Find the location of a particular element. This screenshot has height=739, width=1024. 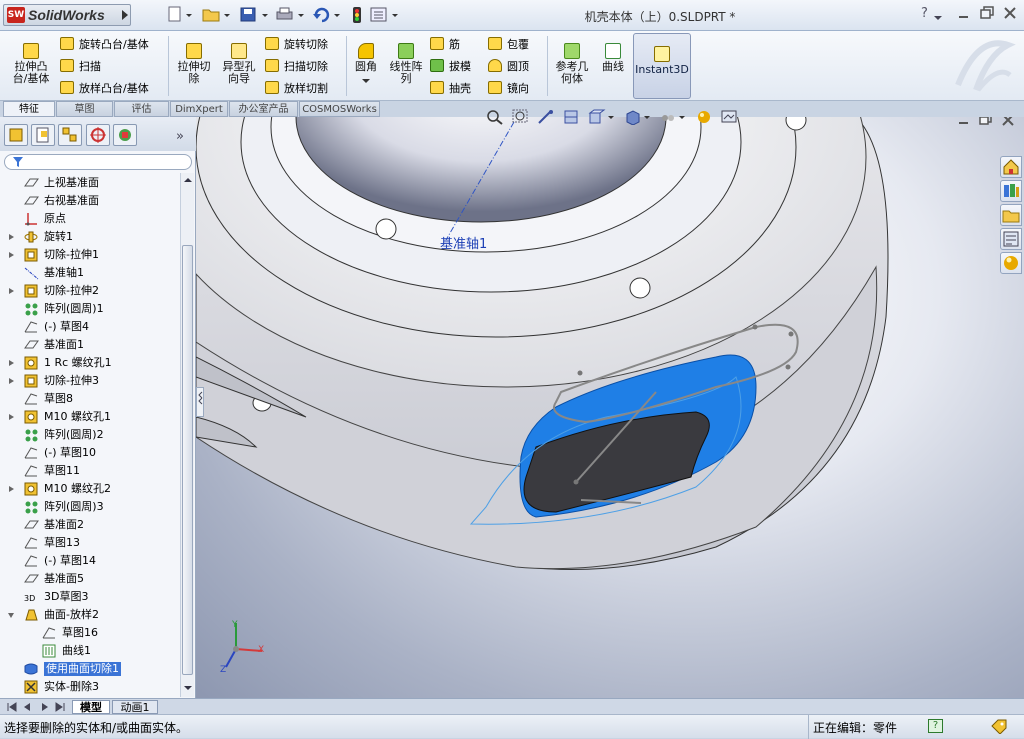

rebuild-button is located at coordinates (357, 15).